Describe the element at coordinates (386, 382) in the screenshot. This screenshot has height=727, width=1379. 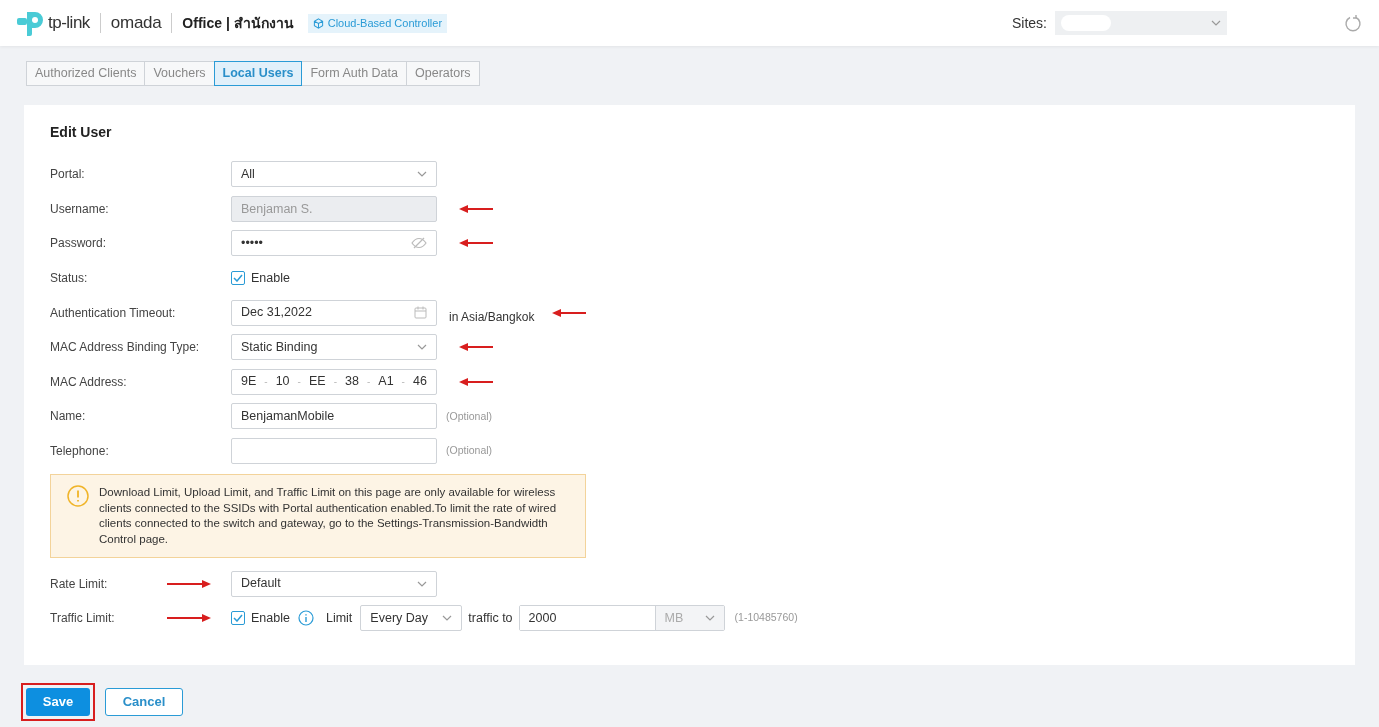
I see `mac-octet: A1` at that location.